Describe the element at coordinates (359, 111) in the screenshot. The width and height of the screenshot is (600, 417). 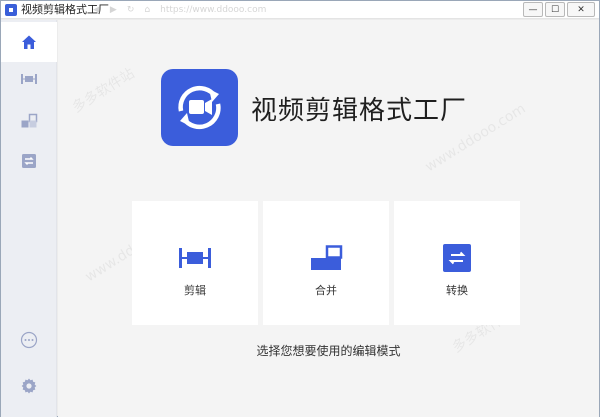
I see `app-name: 视频剪辑格式工厂` at that location.